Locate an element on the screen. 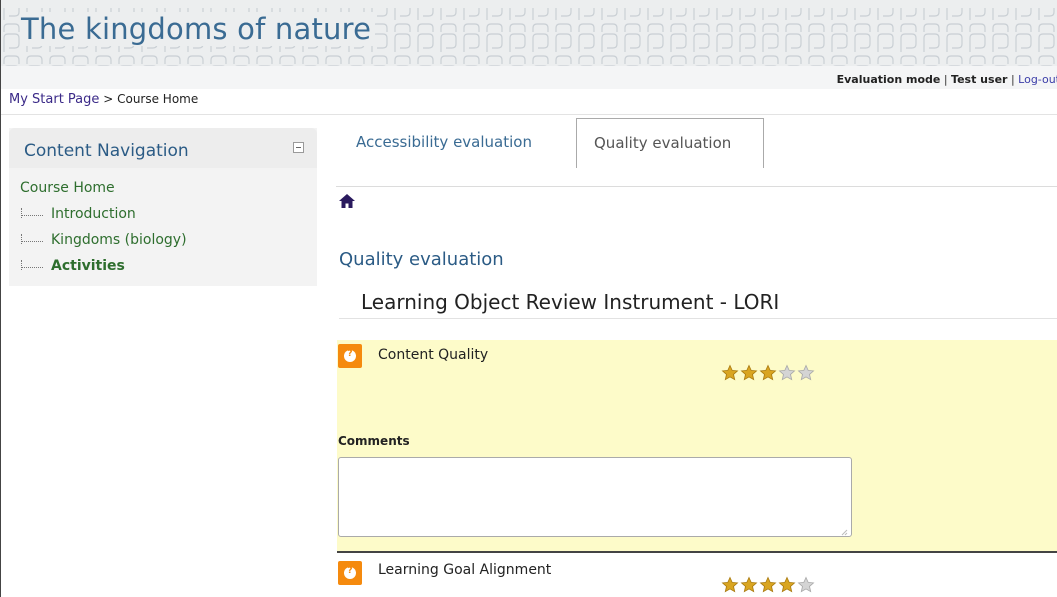  header-banner: The kingdoms of nature is located at coordinates (529, 33).